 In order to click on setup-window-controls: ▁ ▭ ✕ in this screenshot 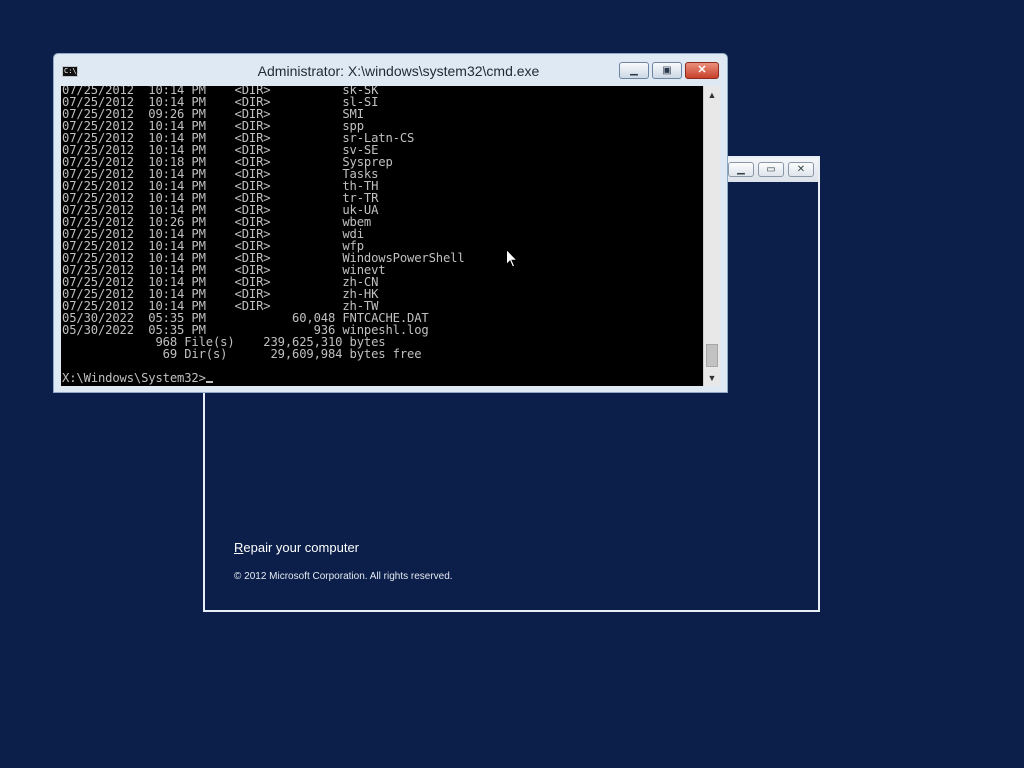, I will do `click(771, 169)`.